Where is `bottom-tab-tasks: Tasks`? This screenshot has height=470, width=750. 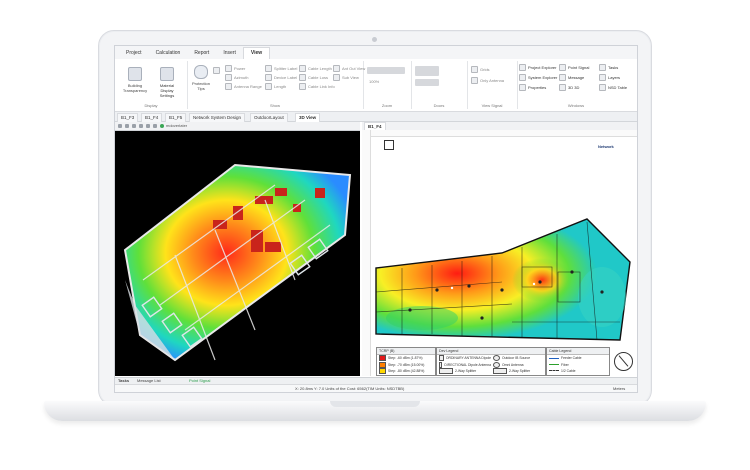 bottom-tab-tasks: Tasks is located at coordinates (123, 380).